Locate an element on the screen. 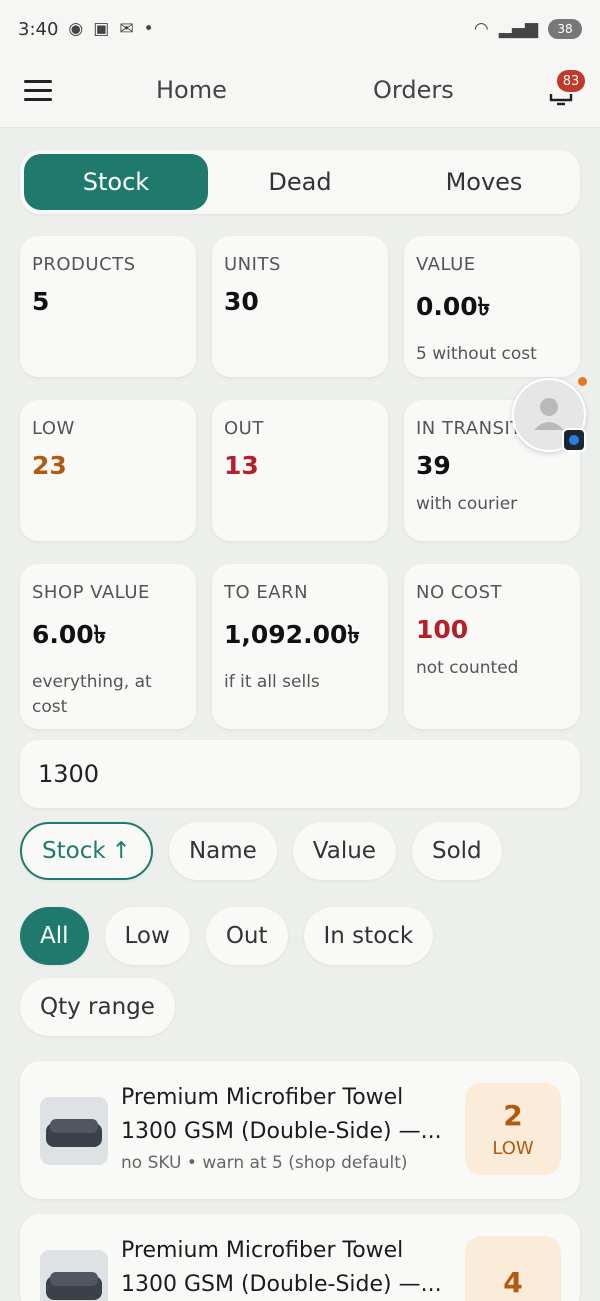 This screenshot has width=600, height=1301. orders-badge: 83 is located at coordinates (571, 81).